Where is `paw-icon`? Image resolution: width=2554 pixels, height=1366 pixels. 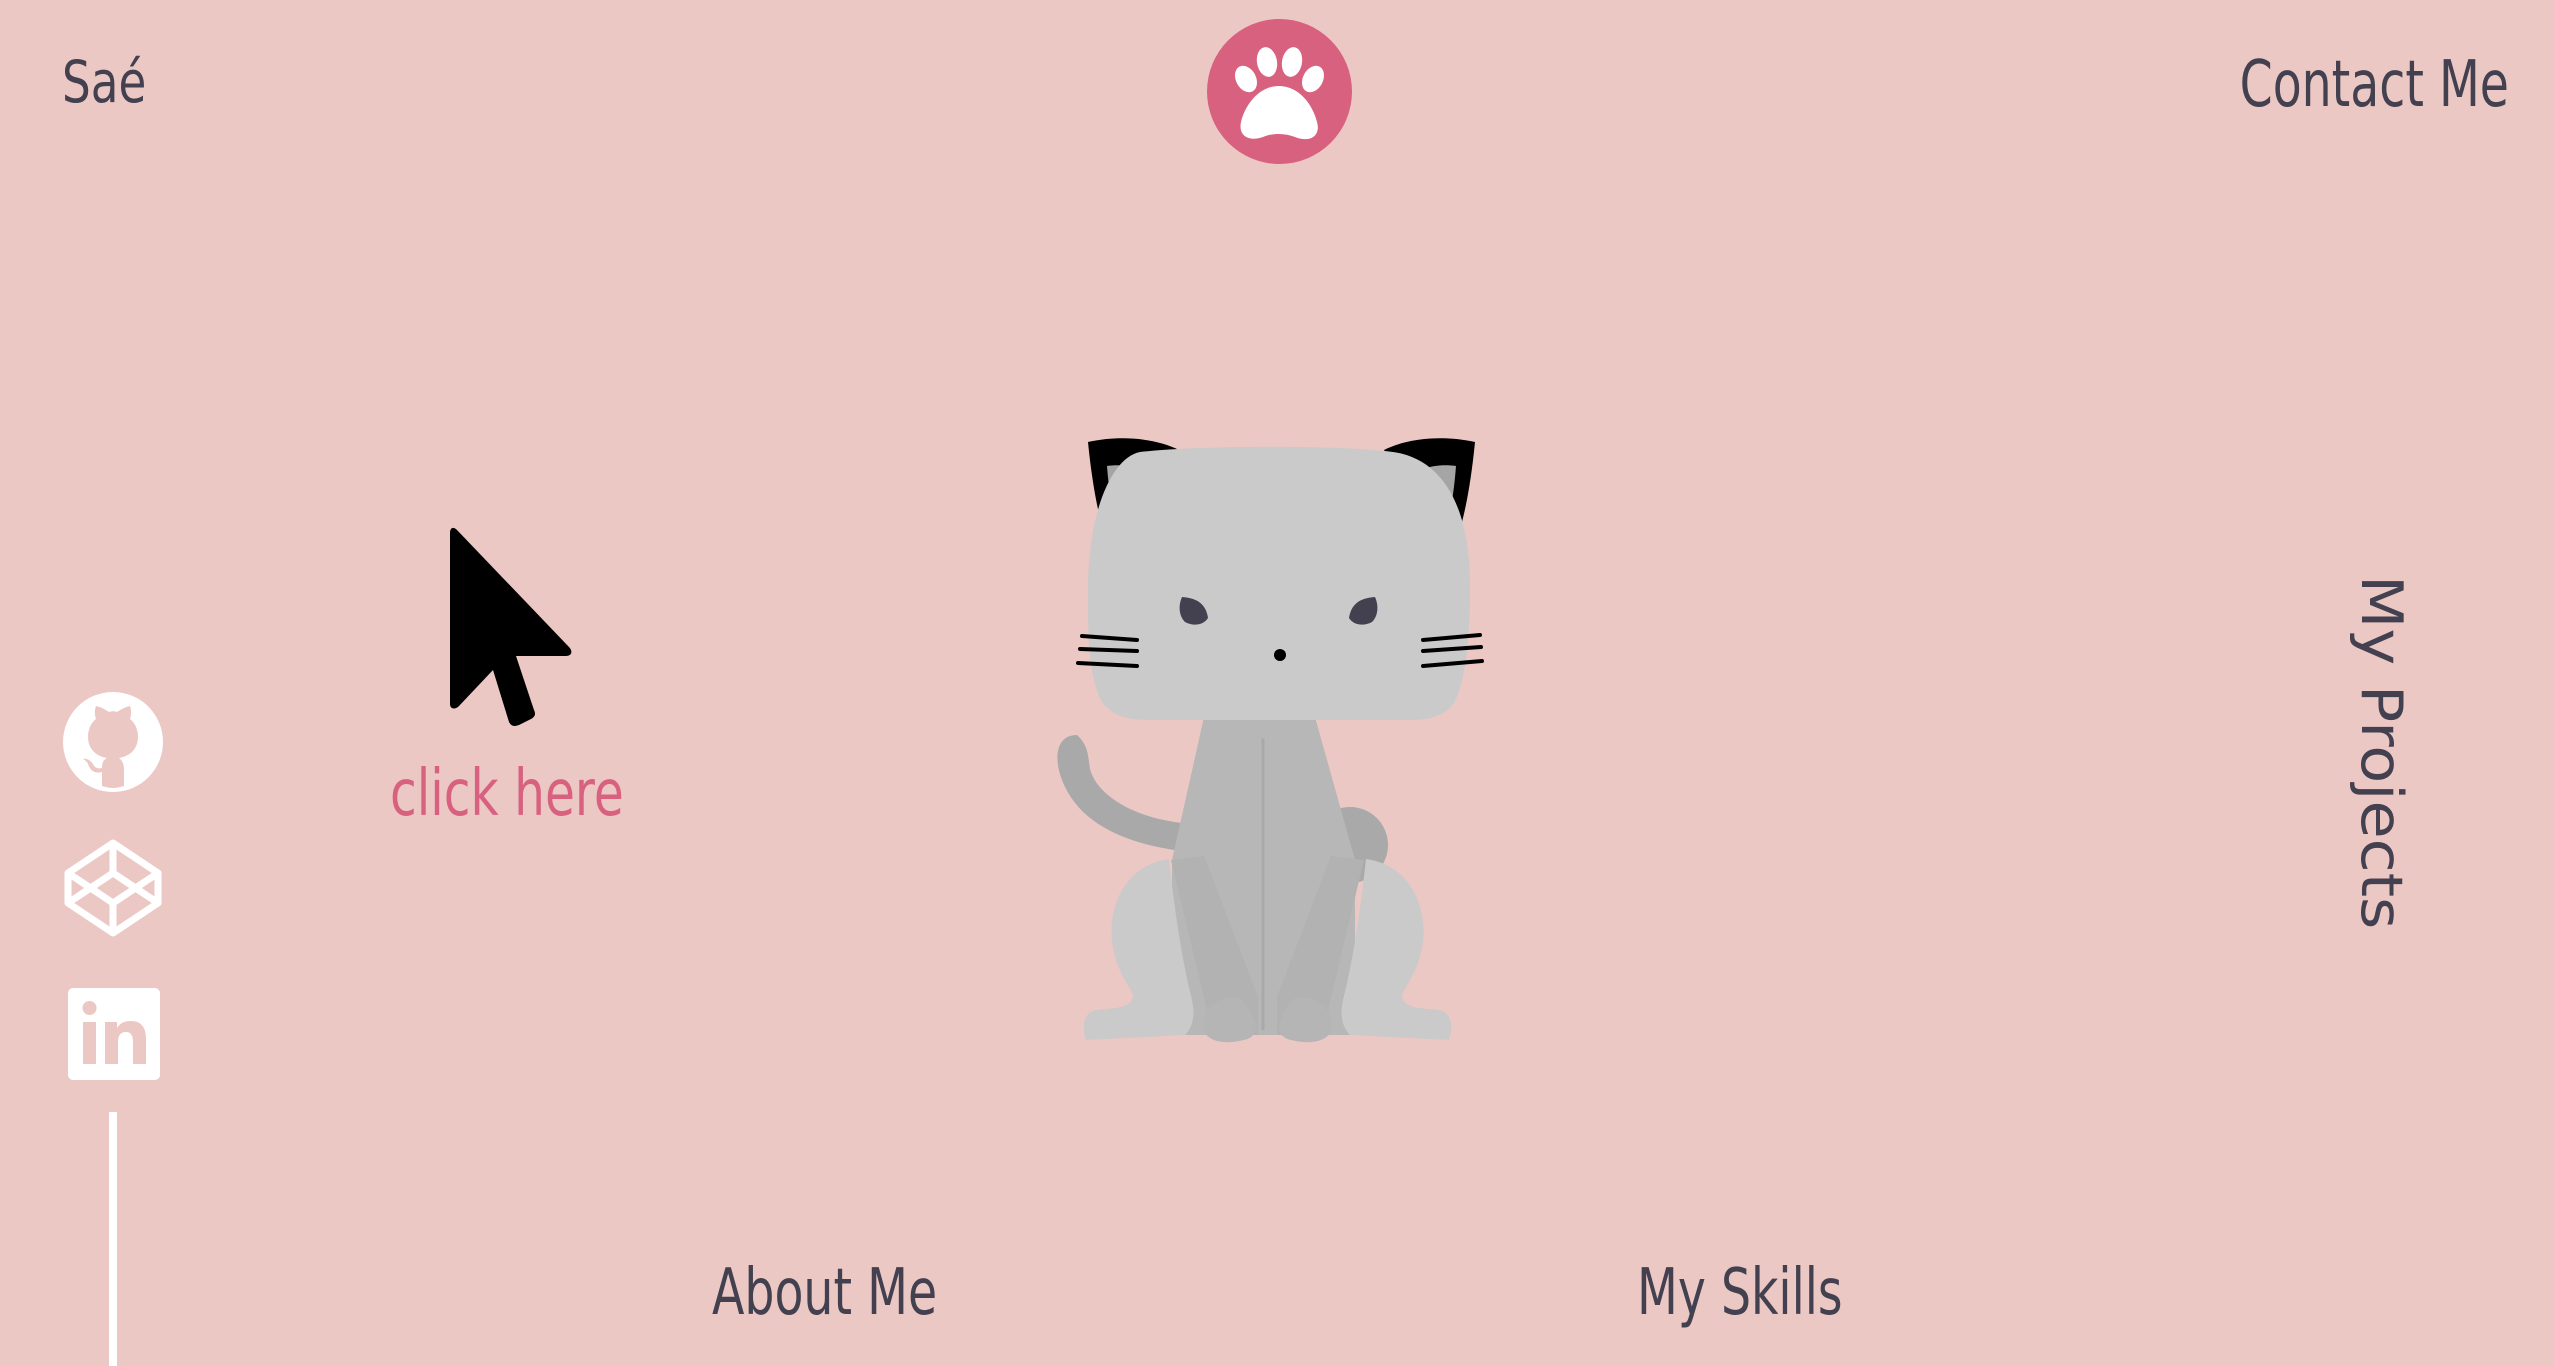
paw-icon is located at coordinates (1279, 93).